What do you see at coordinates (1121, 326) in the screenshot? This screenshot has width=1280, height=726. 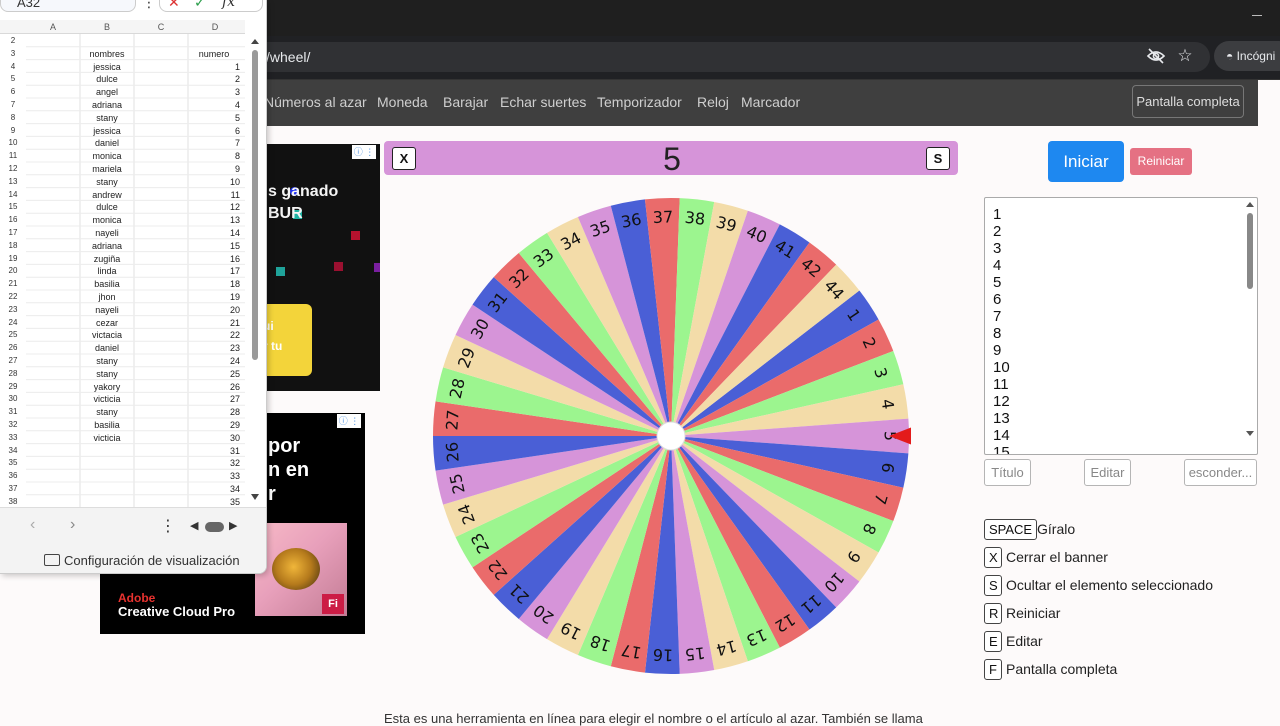 I see `items-textarea: 1 2 3 4 5 6 7 8 9 10 11 12 13 14 15` at bounding box center [1121, 326].